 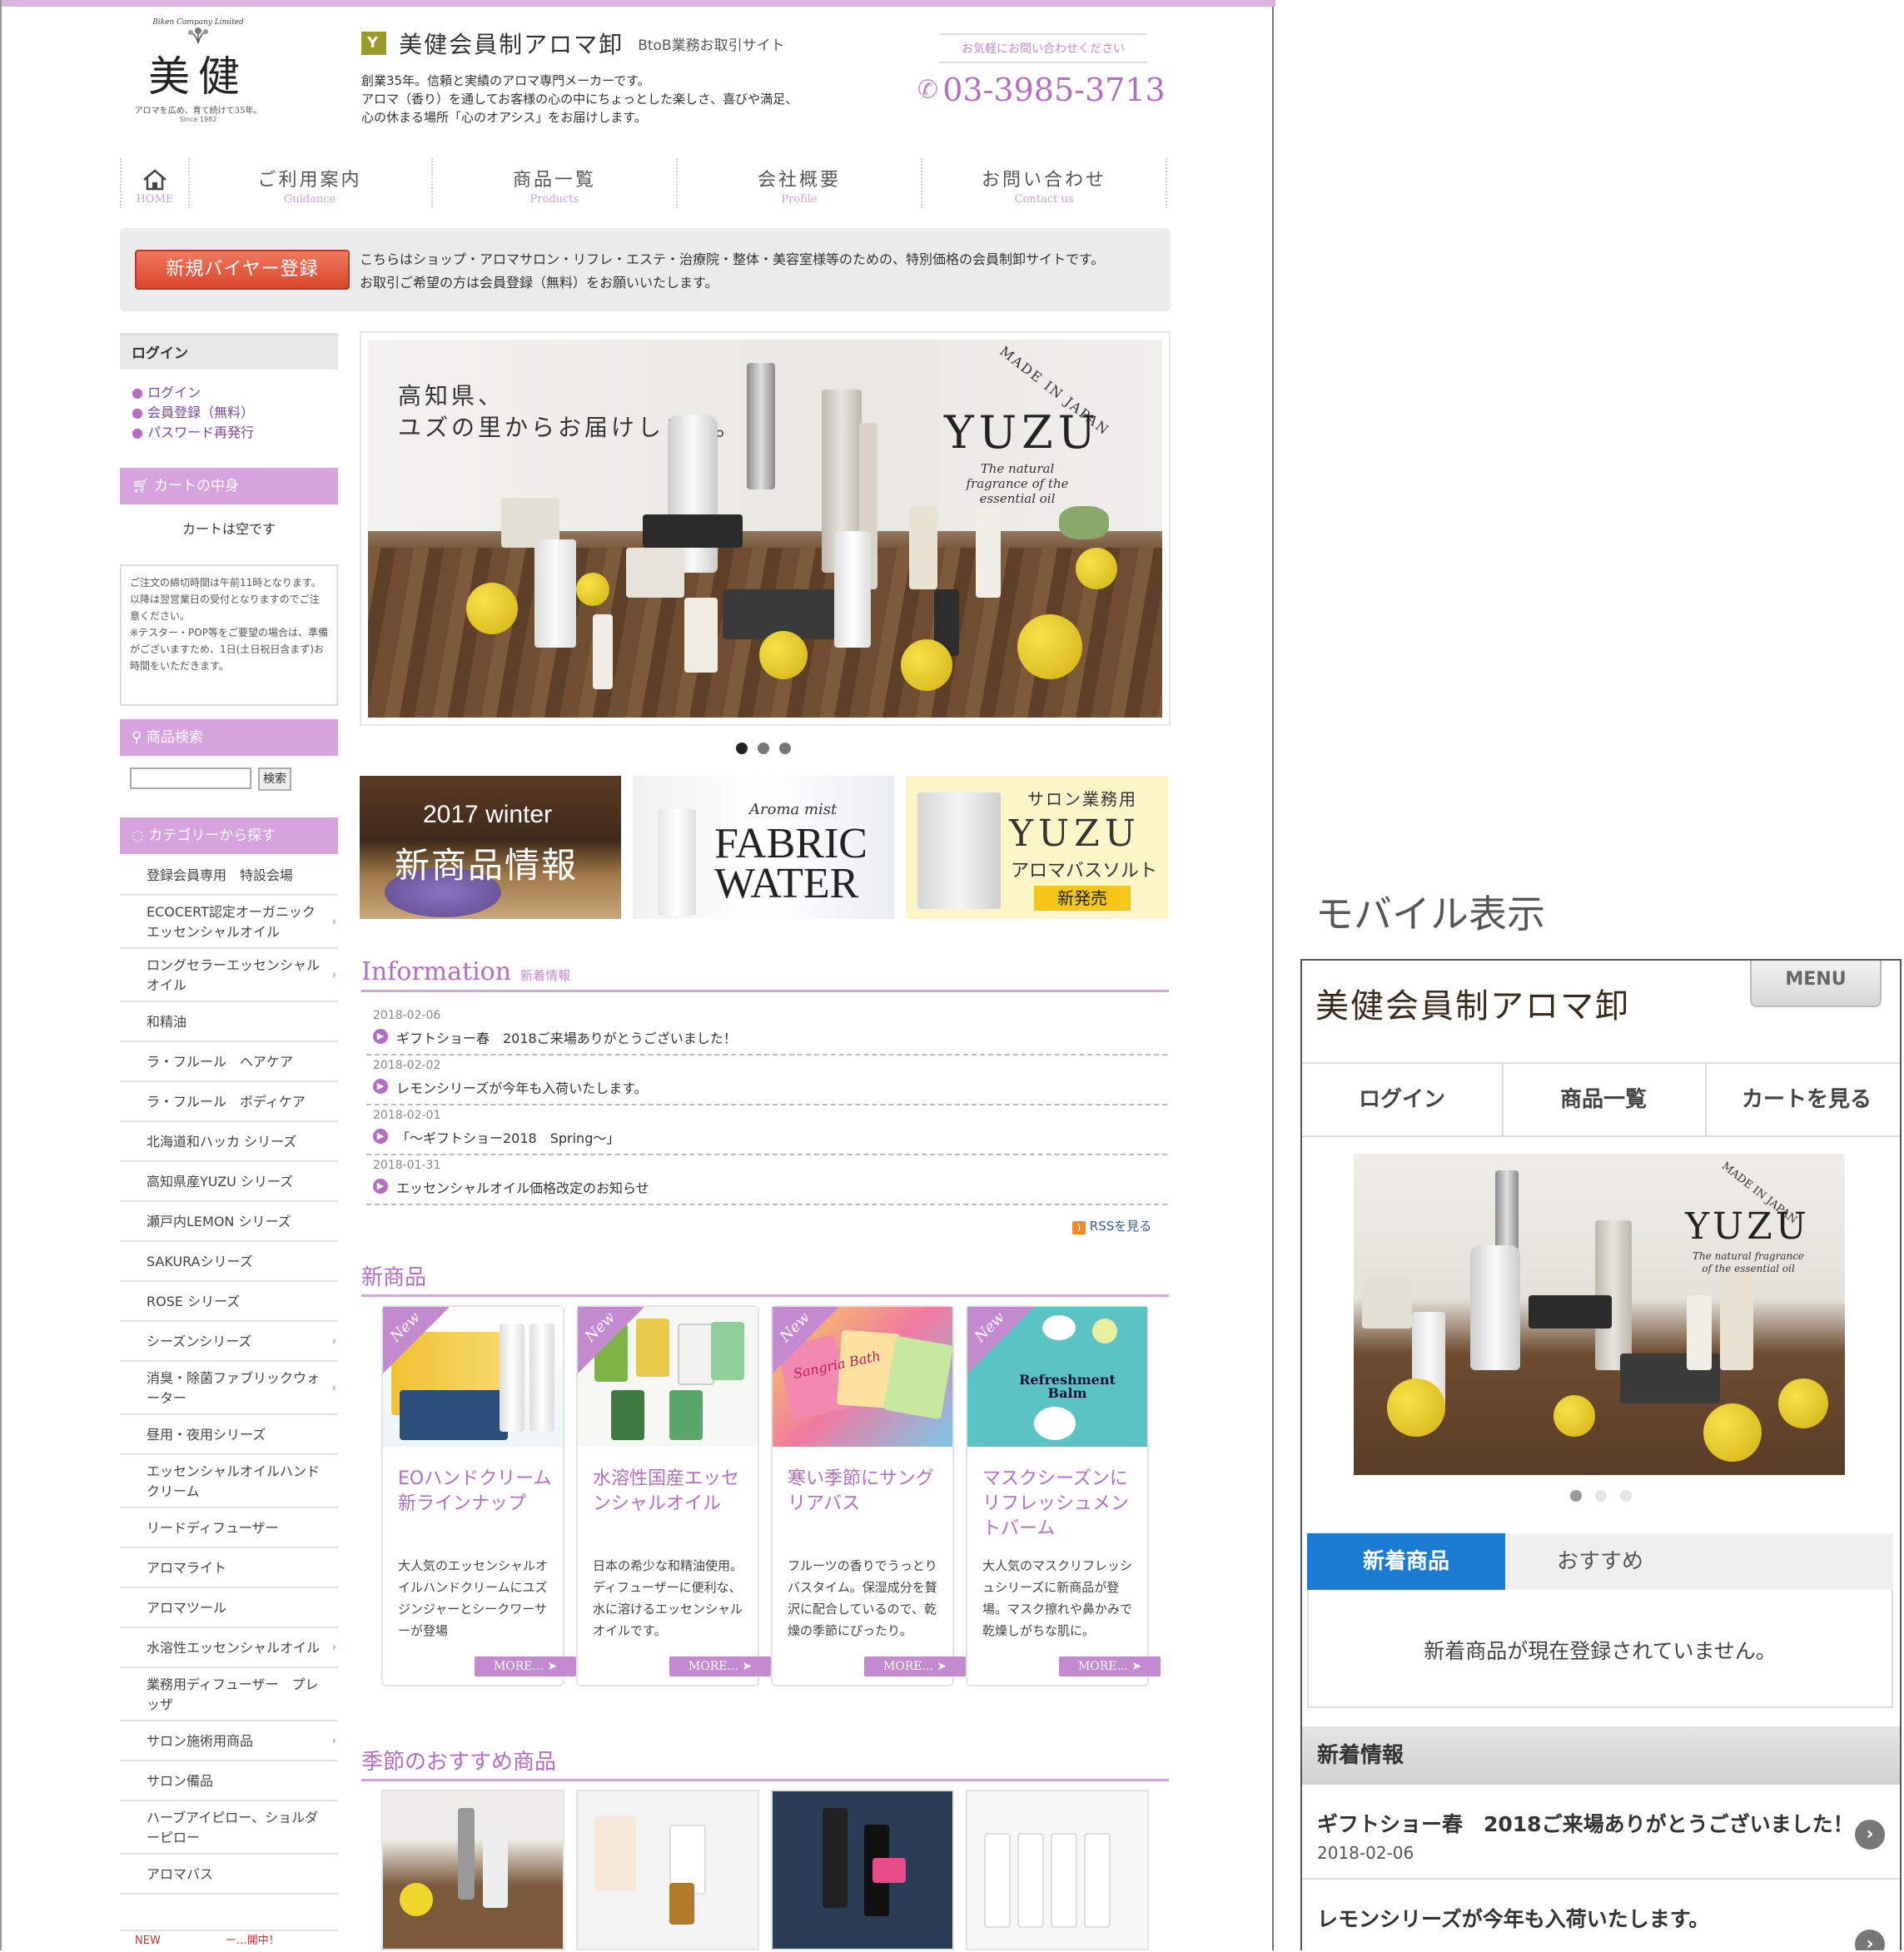 I want to click on register-text-2: お取引ご希望の方は会員登録（無料）をお願いいたします。, so click(x=539, y=283).